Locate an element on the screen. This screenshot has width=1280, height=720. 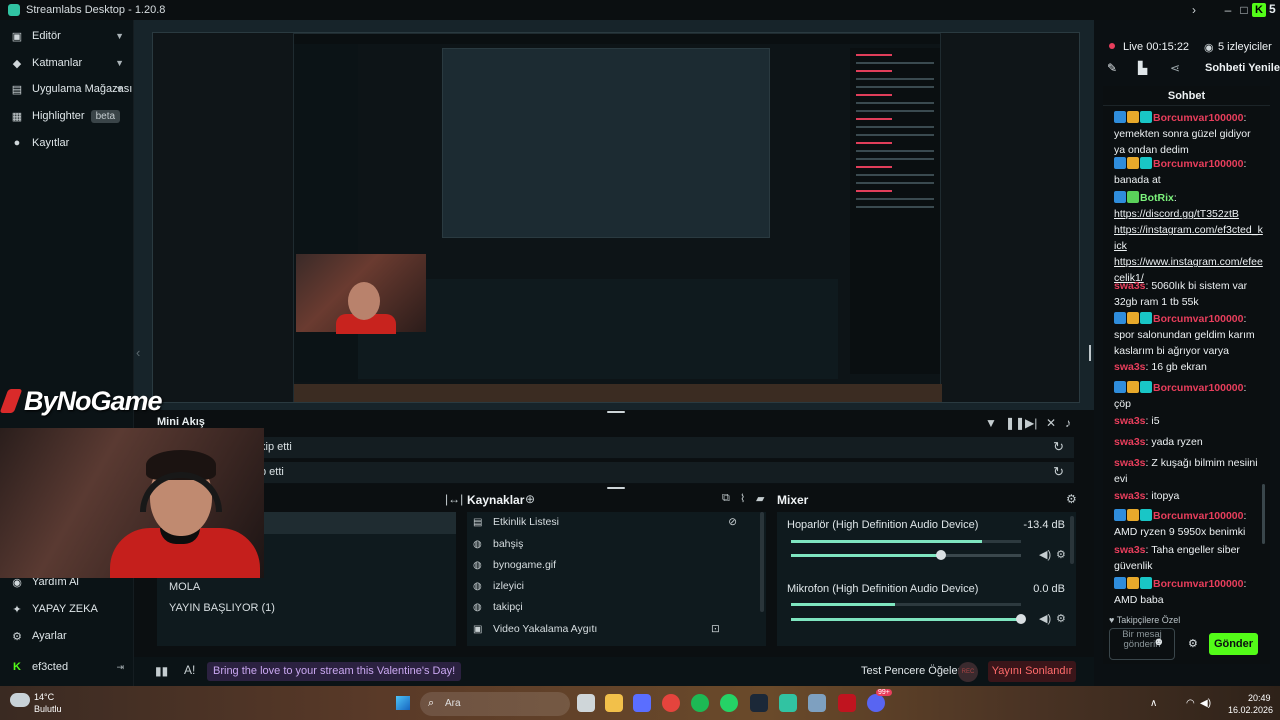
whatsapp-icon is located at coordinates (729, 703).